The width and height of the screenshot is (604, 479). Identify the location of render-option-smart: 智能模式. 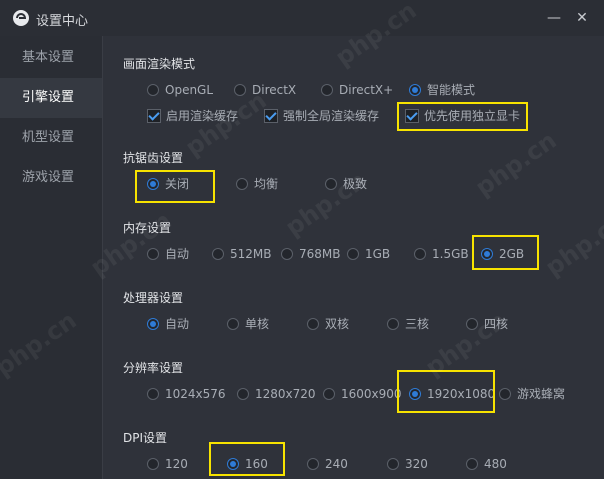
(442, 90).